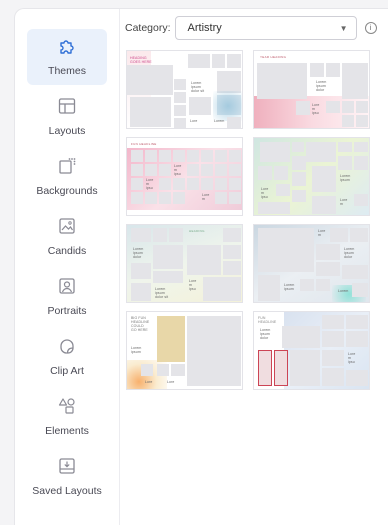 The width and height of the screenshot is (388, 525). Describe the element at coordinates (67, 311) in the screenshot. I see `sidebar-item-label: Portraits` at that location.